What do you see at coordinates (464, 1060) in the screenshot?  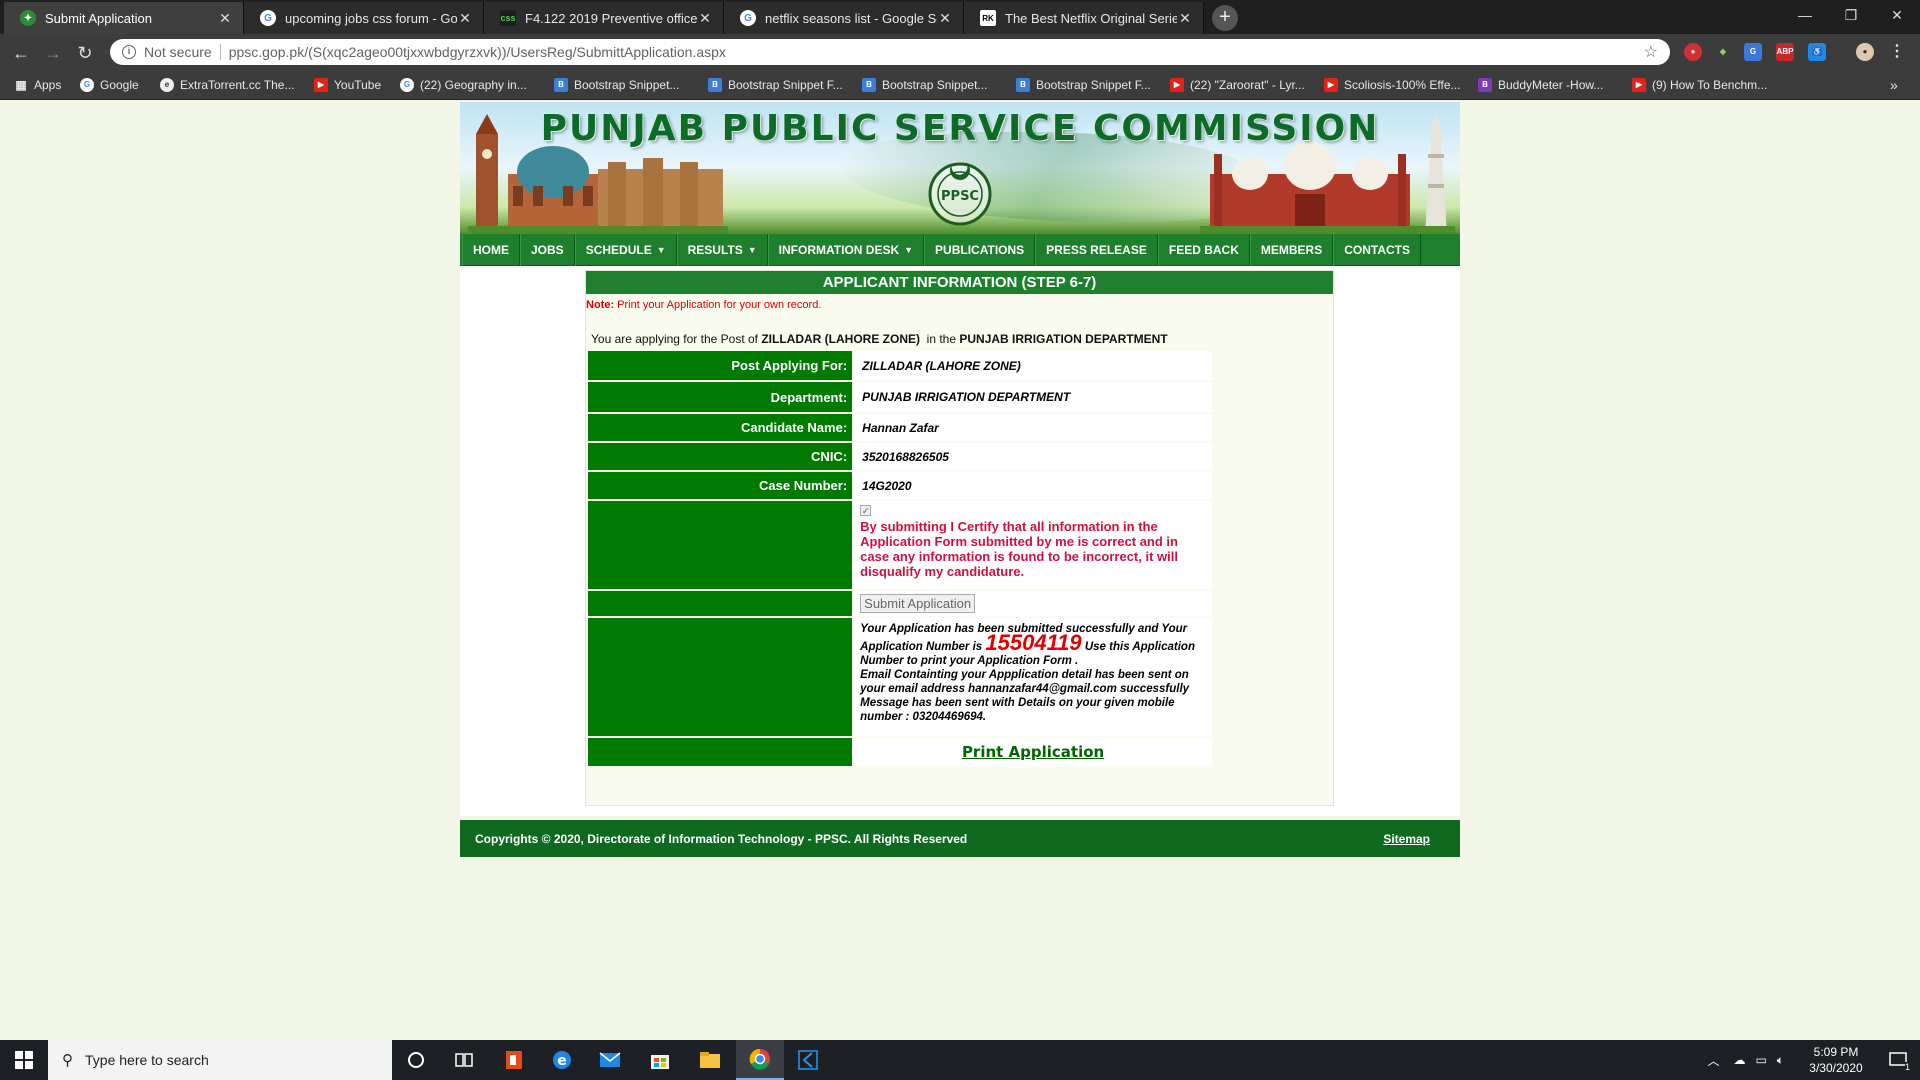 I see `task-view-icon` at bounding box center [464, 1060].